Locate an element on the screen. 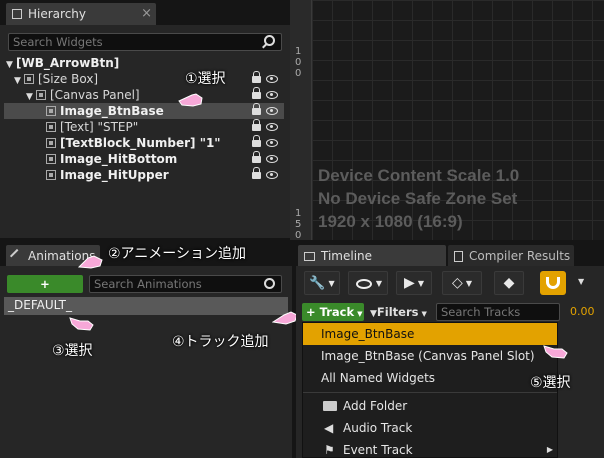 This screenshot has width=604, height=458. menu-item-image-btnbase-slot: Image_BtnBase (Canvas Panel Slot) is located at coordinates (430, 356).